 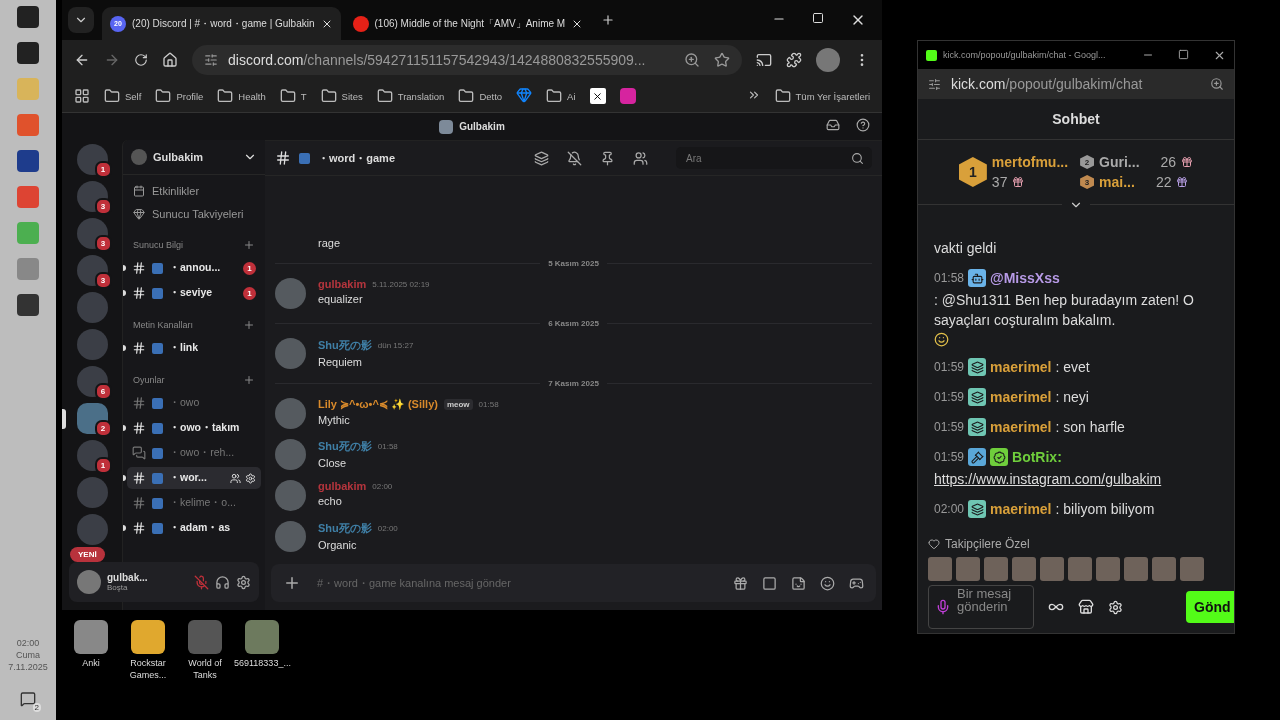 I want to click on server-menu-item: Etkinlikler, so click(x=194, y=191).